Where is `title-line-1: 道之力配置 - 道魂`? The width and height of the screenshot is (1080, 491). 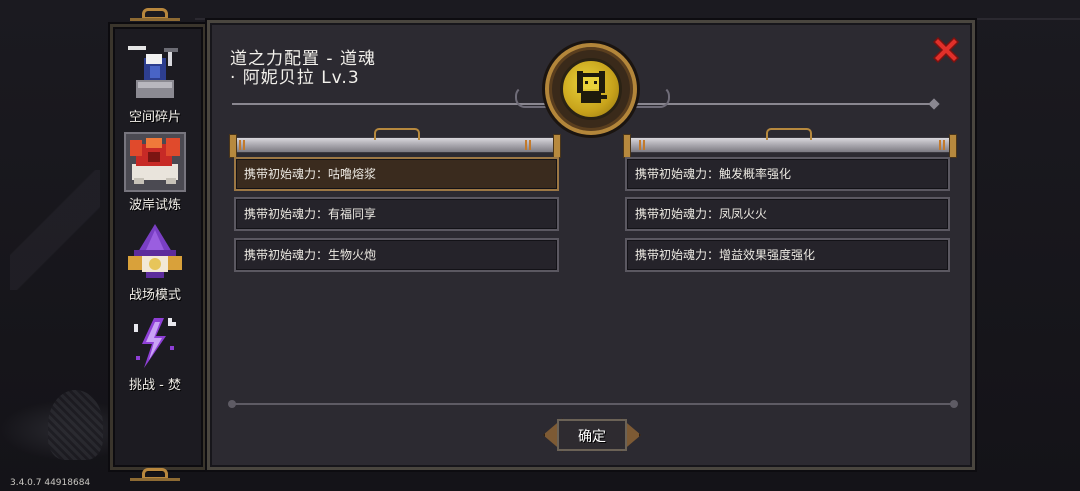 title-line-1: 道之力配置 - 道魂 is located at coordinates (303, 59).